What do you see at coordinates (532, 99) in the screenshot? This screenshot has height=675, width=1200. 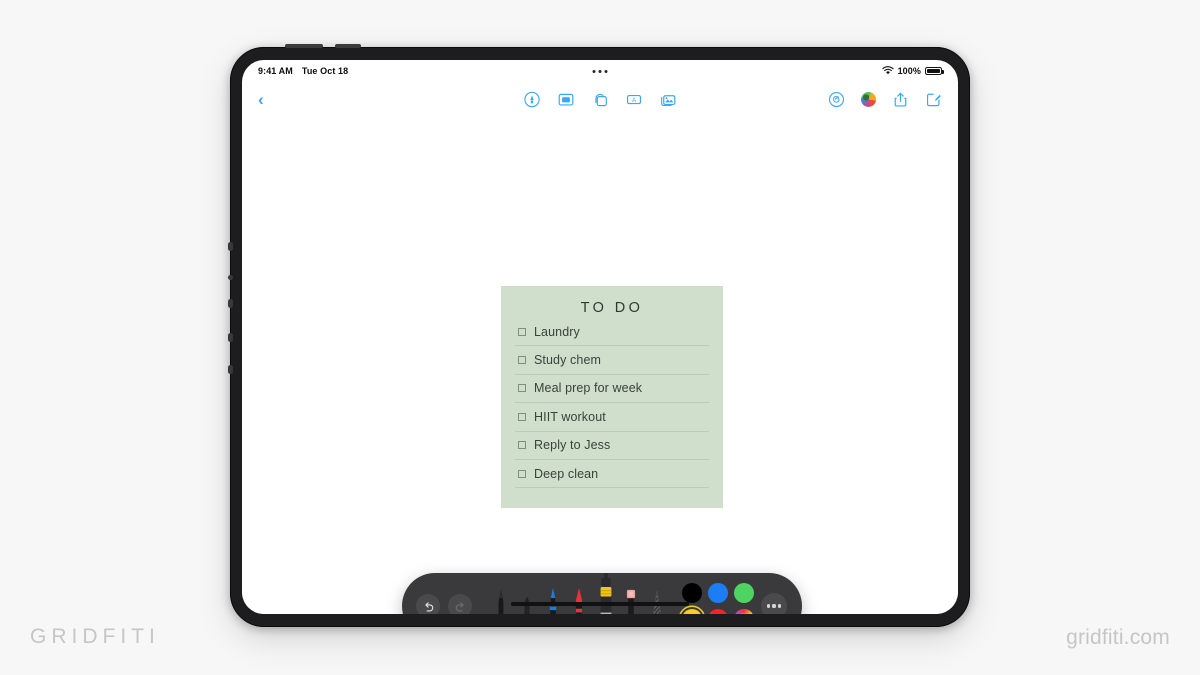 I see `pen-circle-icon` at bounding box center [532, 99].